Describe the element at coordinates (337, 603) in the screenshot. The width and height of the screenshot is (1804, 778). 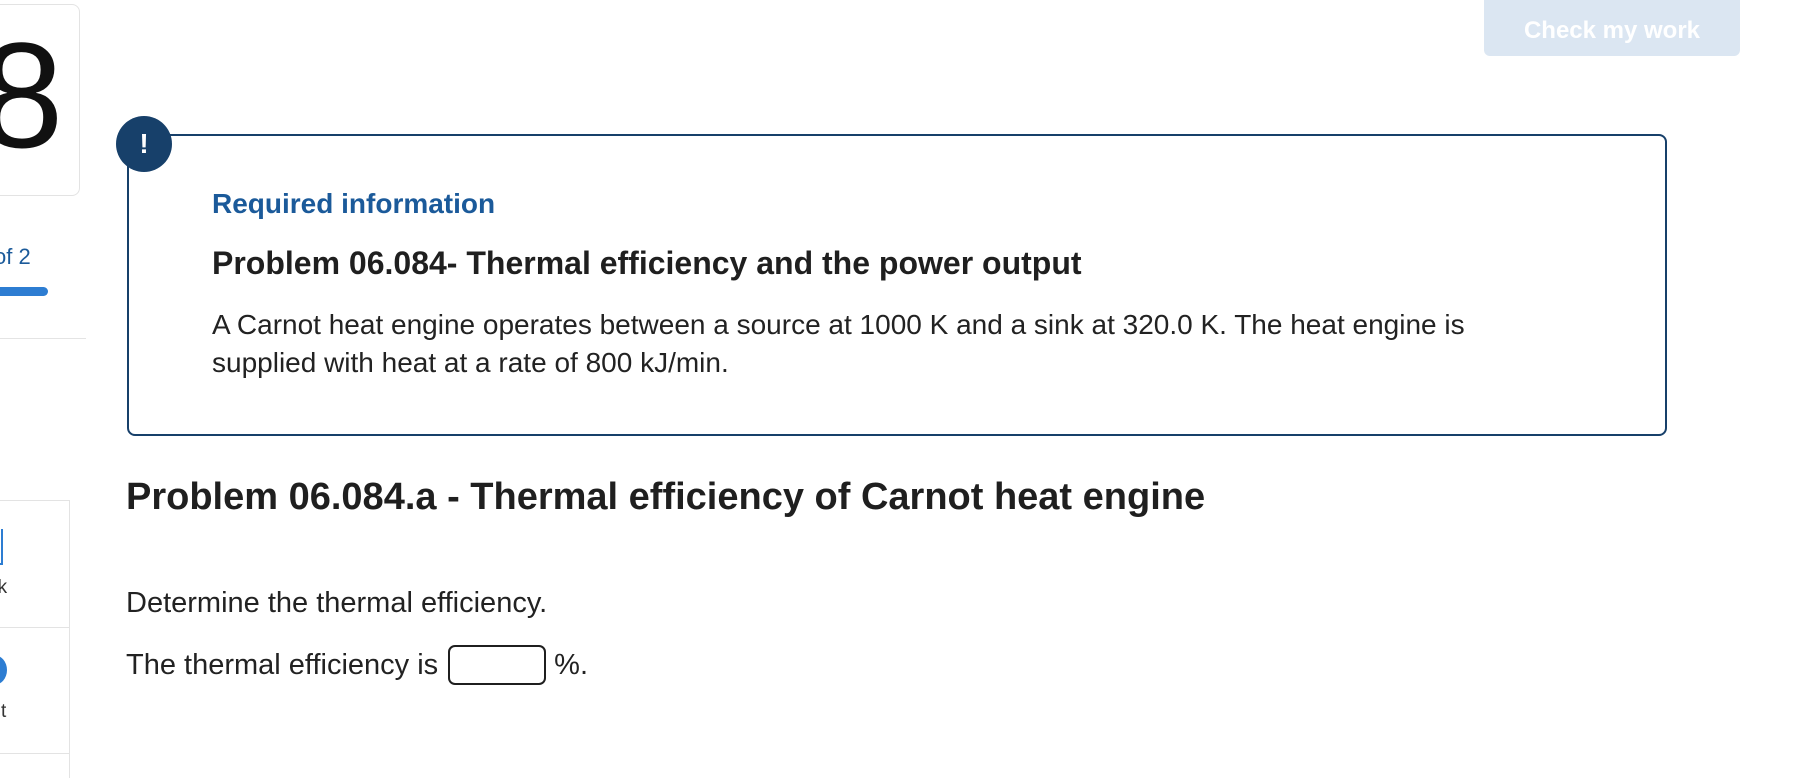
I see `question-prompt: Determine the thermal efficiency.` at that location.